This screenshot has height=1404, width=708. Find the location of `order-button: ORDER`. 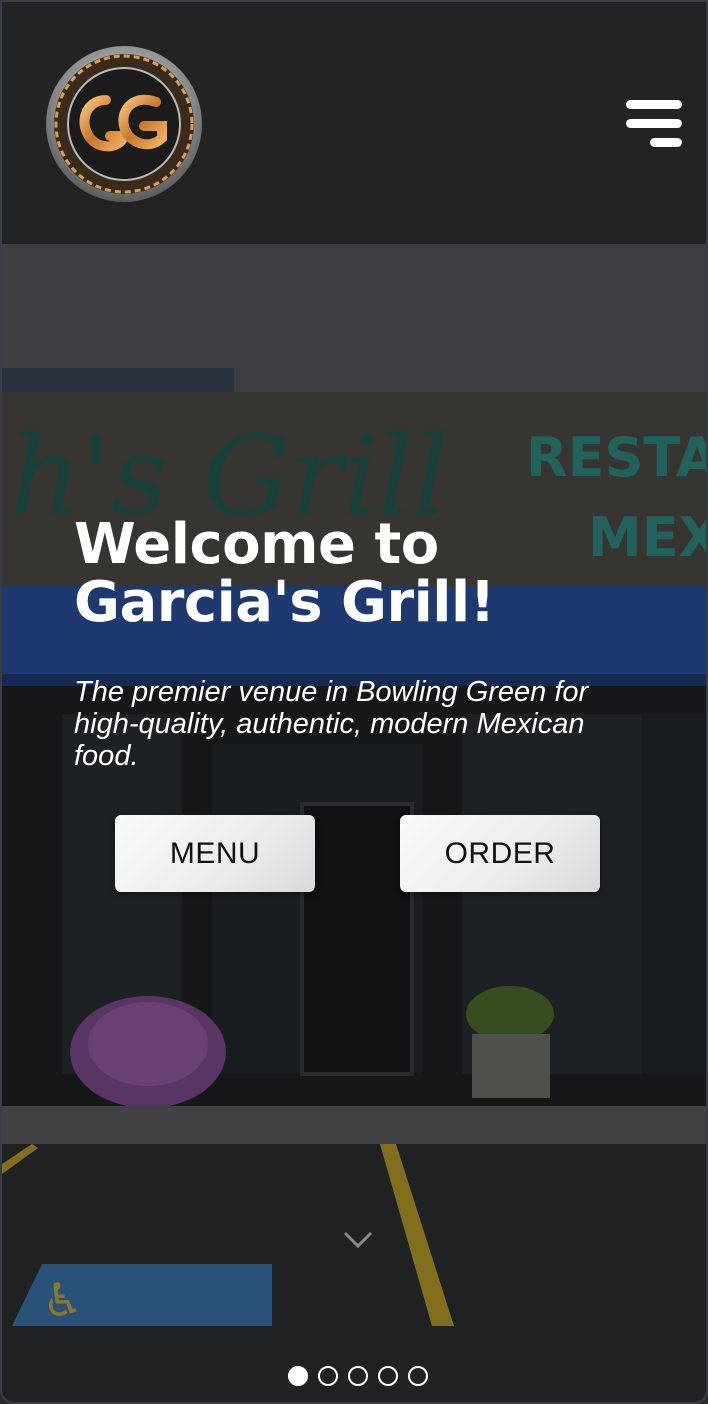

order-button: ORDER is located at coordinates (500, 853).